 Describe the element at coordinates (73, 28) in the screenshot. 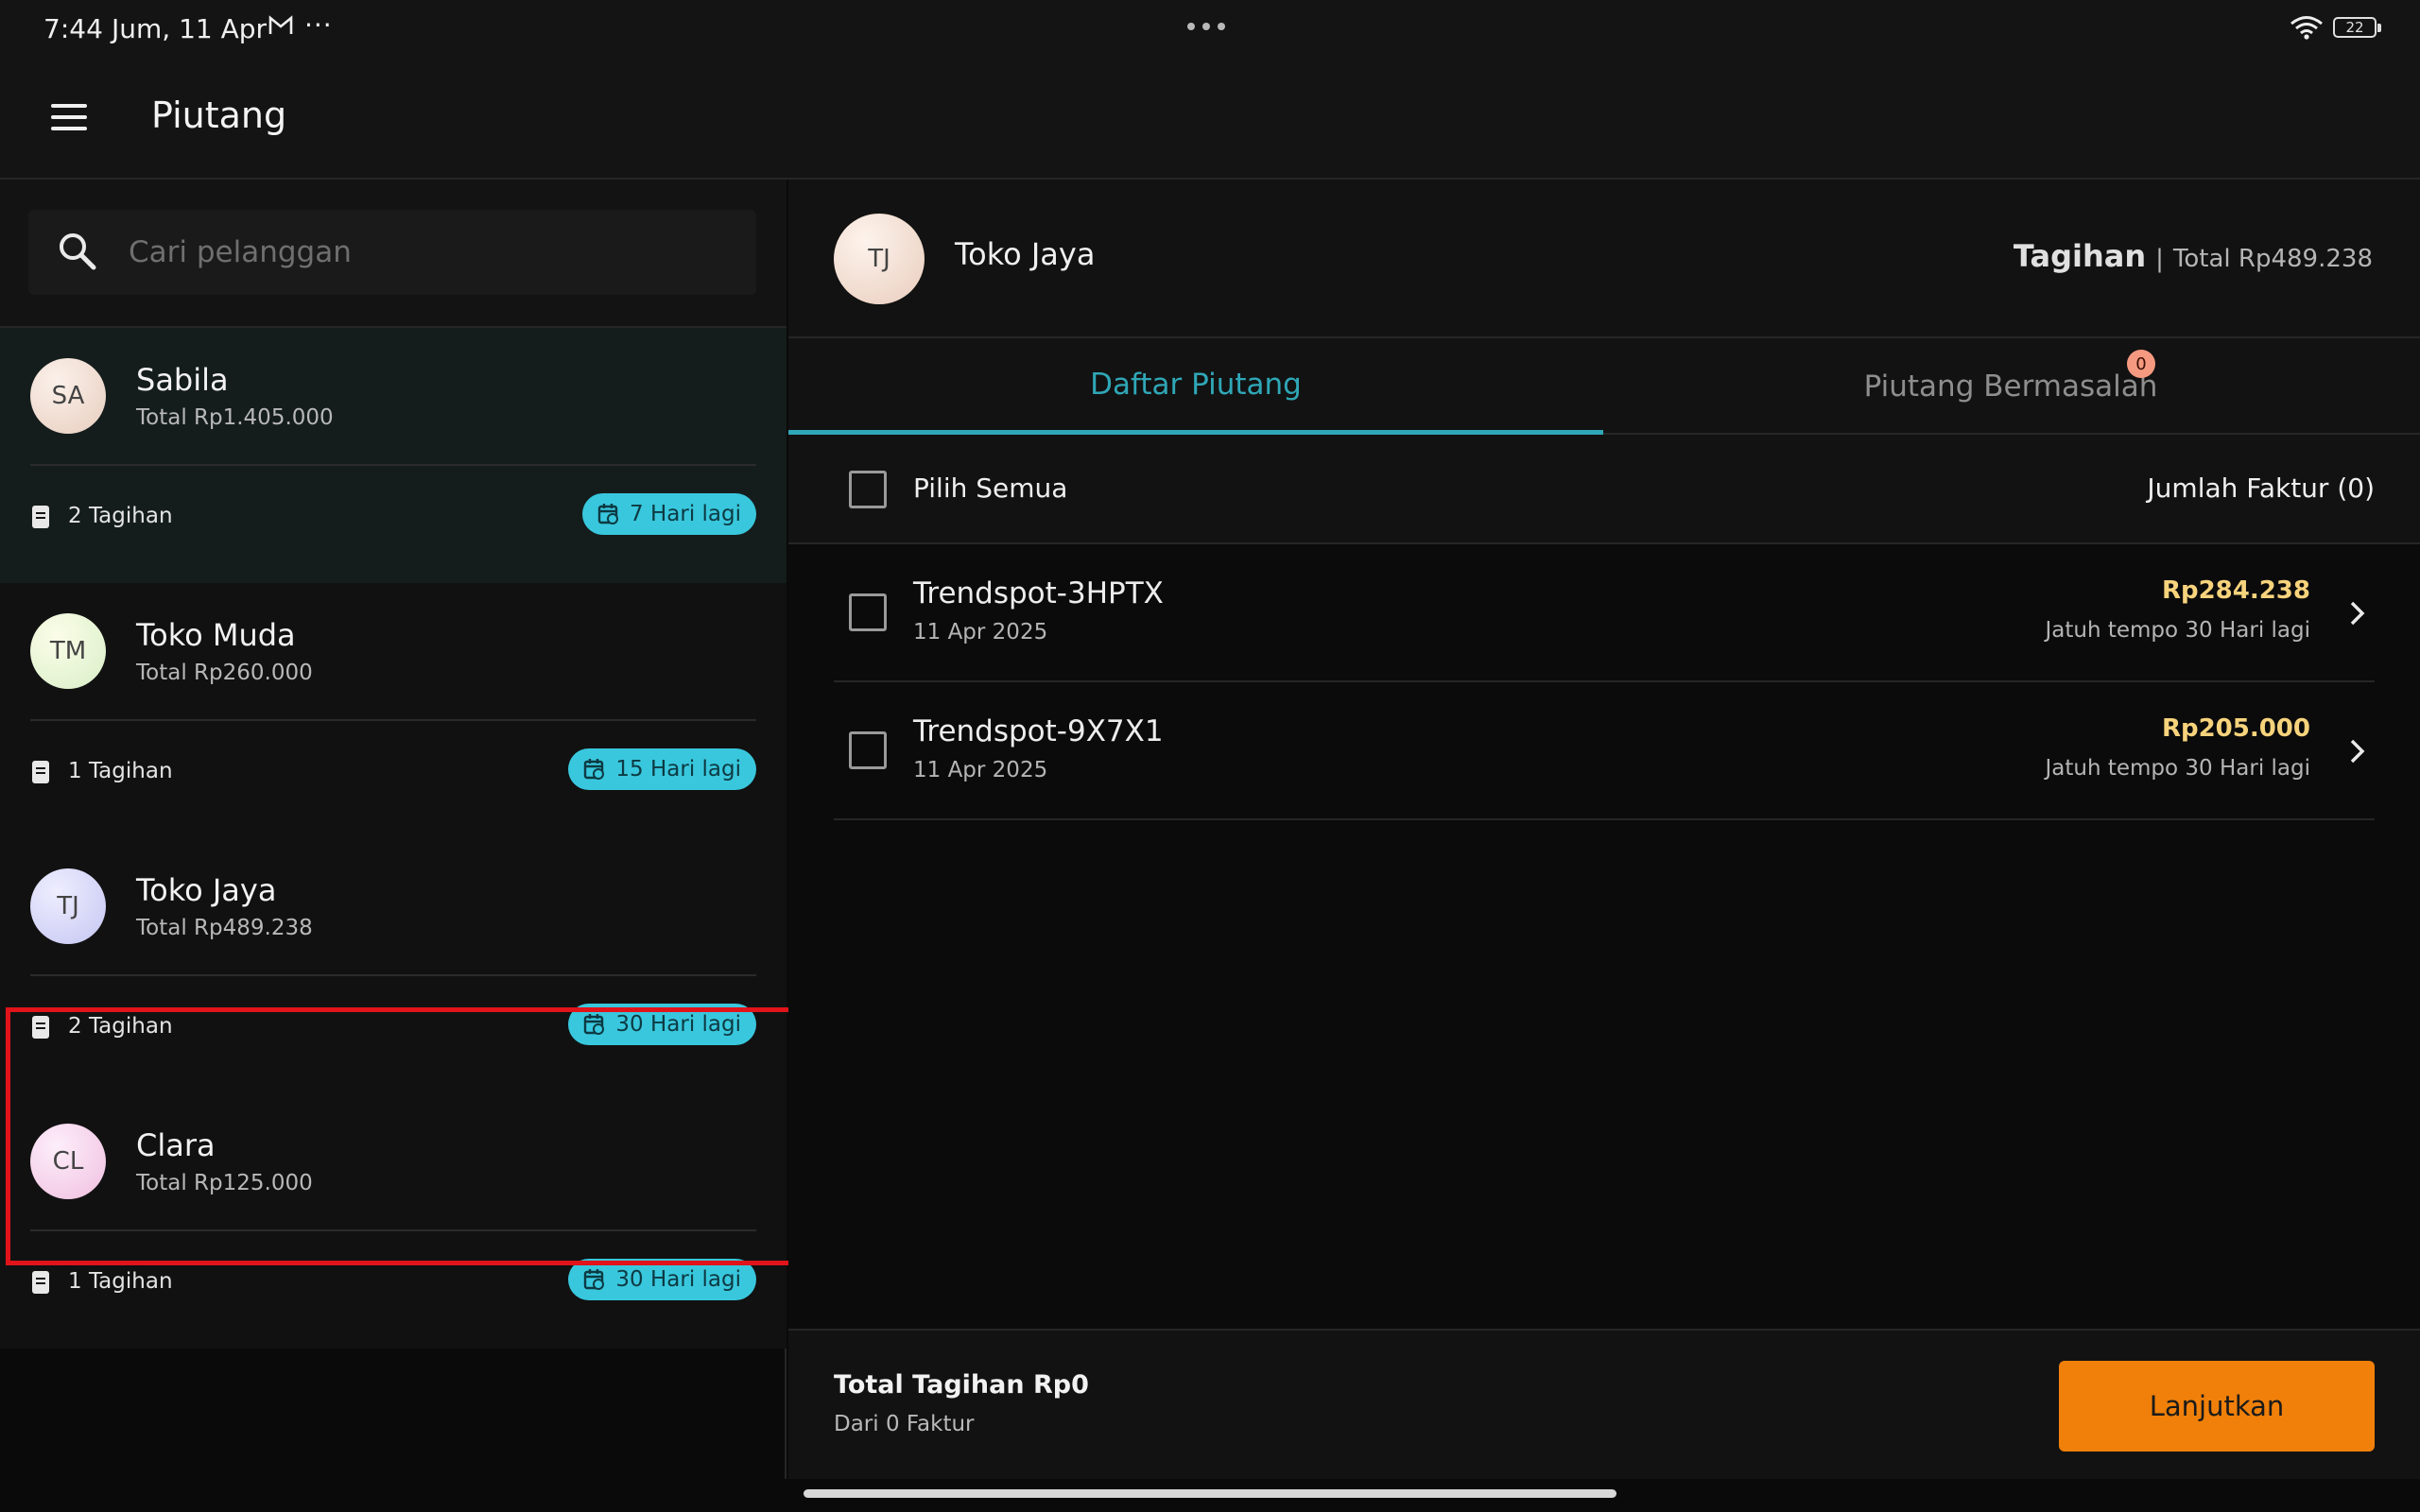

I see `status-time: 7:44` at that location.